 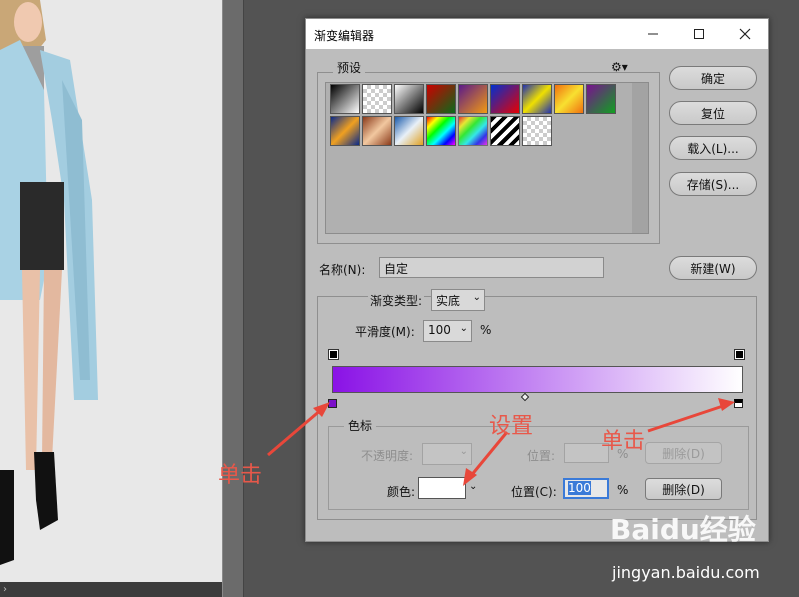 What do you see at coordinates (726, 404) in the screenshot?
I see `arrow-head-right` at bounding box center [726, 404].